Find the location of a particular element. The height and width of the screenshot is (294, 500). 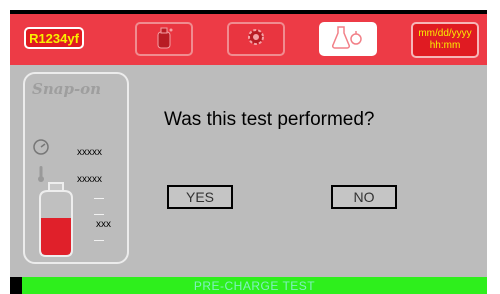

date-text: mm/dd/yyyy is located at coordinates (445, 33).